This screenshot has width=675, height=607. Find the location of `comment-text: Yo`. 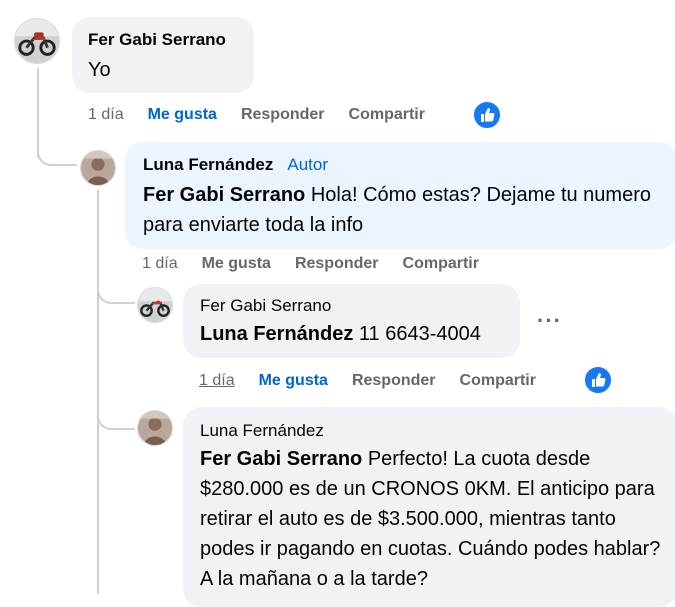

comment-text: Yo is located at coordinates (99, 70).